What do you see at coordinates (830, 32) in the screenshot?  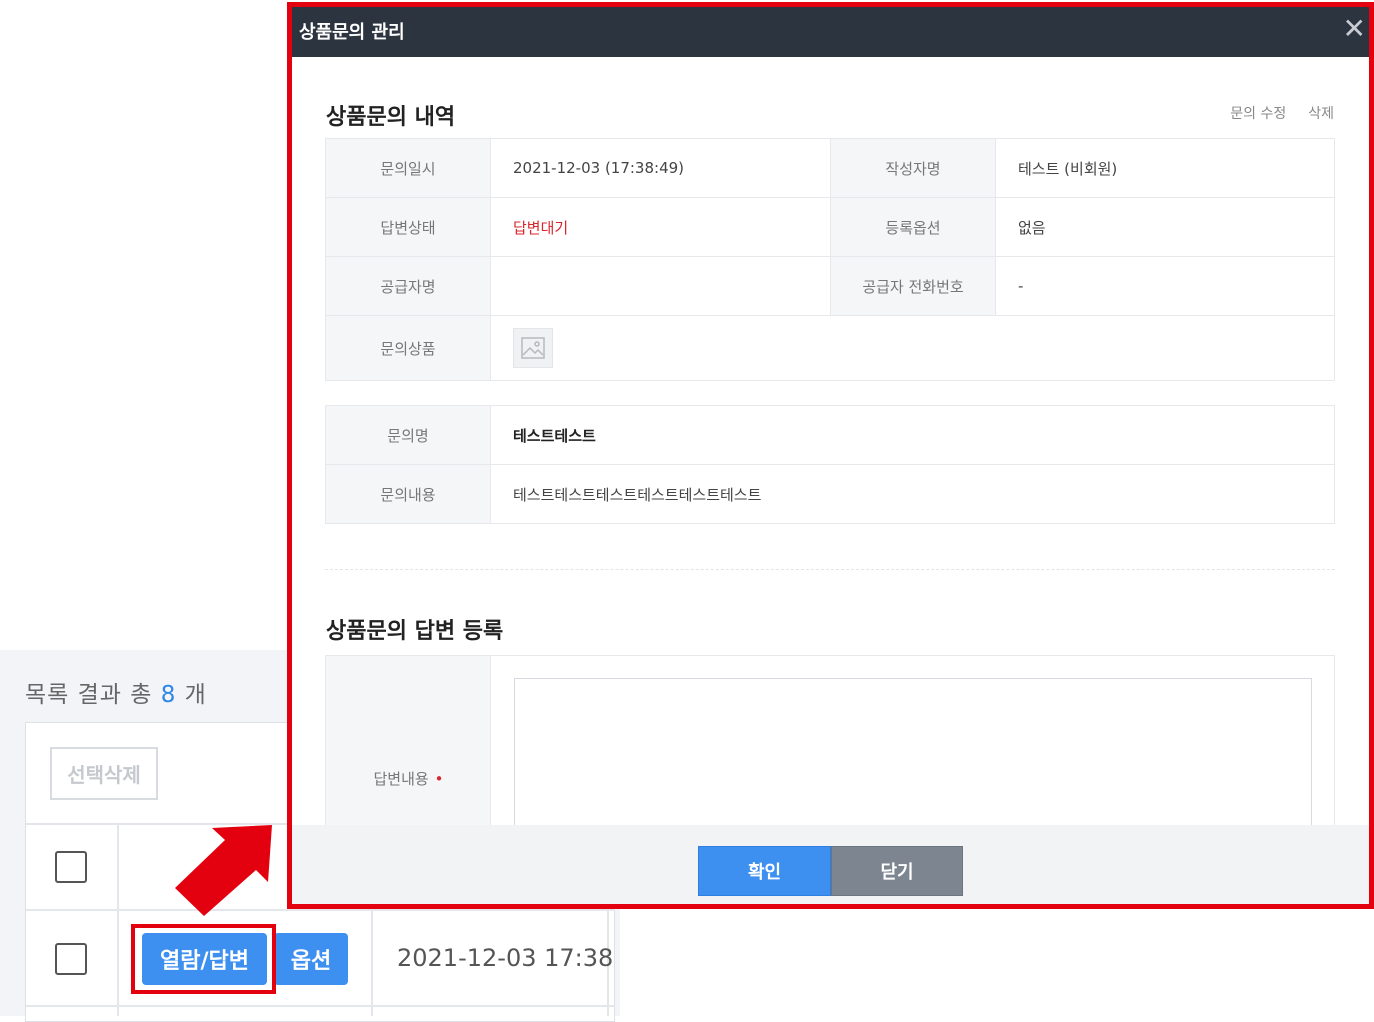 I see `modal-header: 상품문의 관리 ✕` at bounding box center [830, 32].